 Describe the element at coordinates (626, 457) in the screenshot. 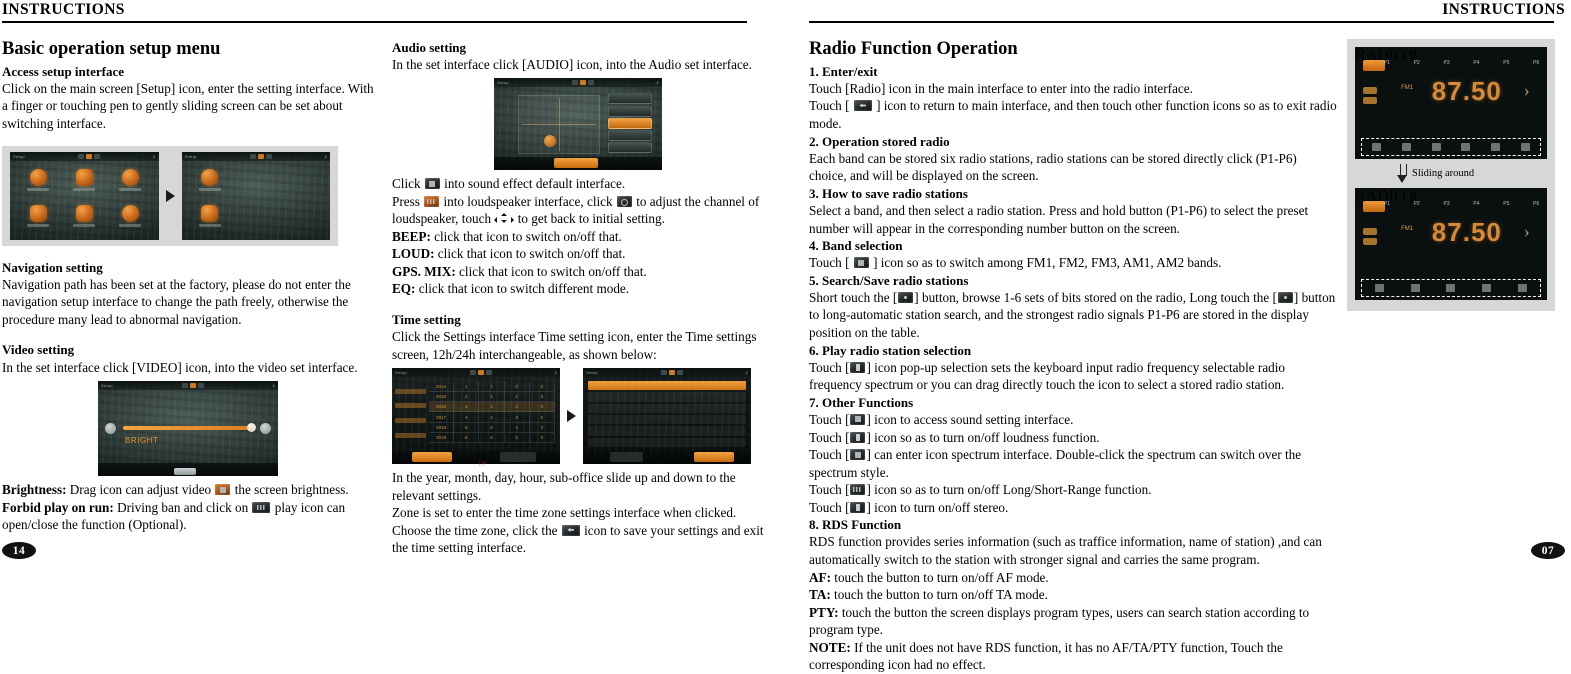

I see `zone-cancel-button` at that location.